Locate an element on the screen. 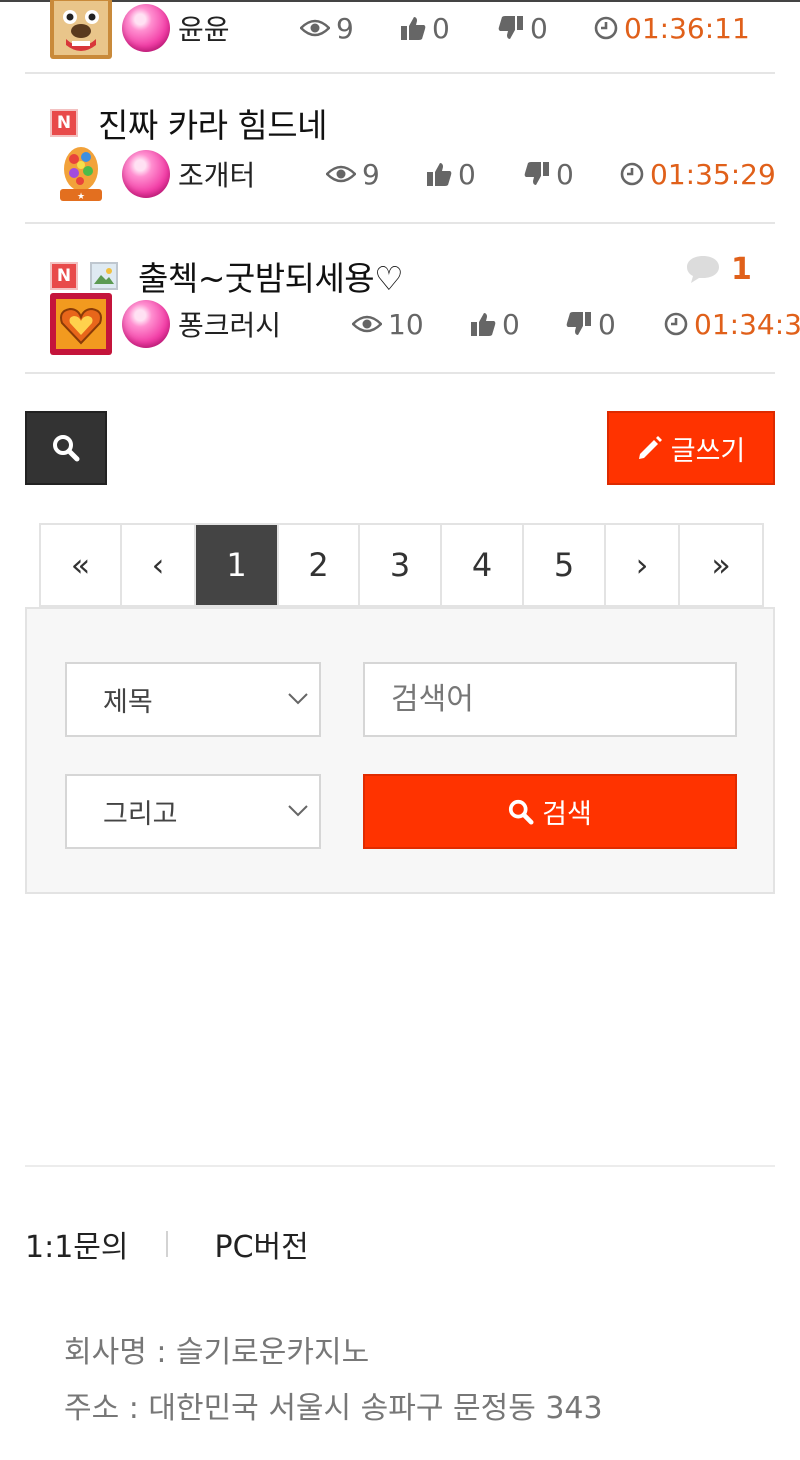 This screenshot has height=1460, width=800. post-item: N 출첵~굿밤되세용♡ 1 퐁크러시 10 0 0 01:34:3 is located at coordinates (412, 299).